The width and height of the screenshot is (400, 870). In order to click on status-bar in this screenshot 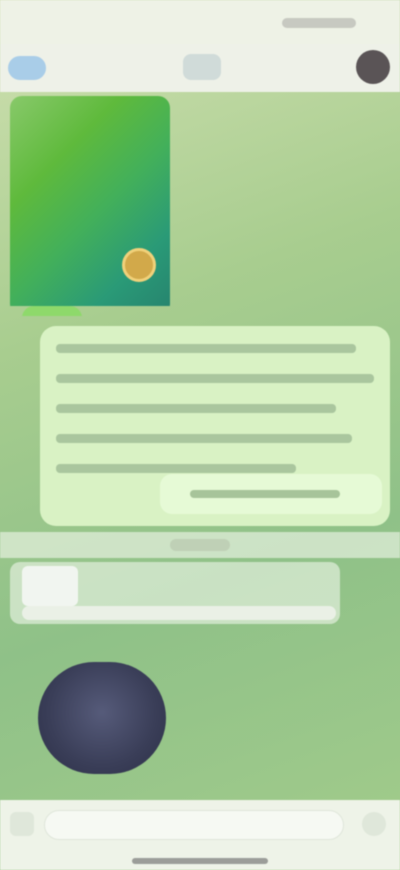, I will do `click(200, 22)`.